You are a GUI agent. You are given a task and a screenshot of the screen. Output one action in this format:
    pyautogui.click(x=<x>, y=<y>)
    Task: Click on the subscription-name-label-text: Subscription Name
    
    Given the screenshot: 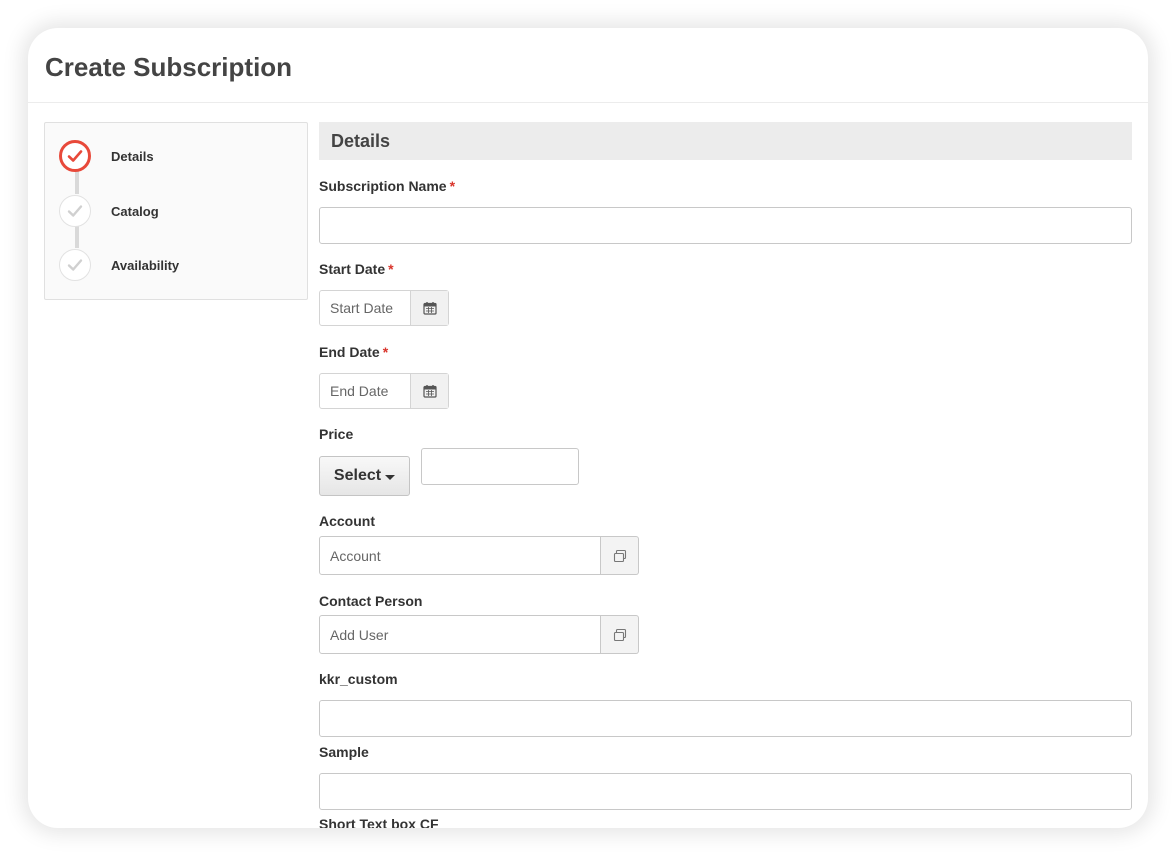 What is the action you would take?
    pyautogui.click(x=383, y=186)
    